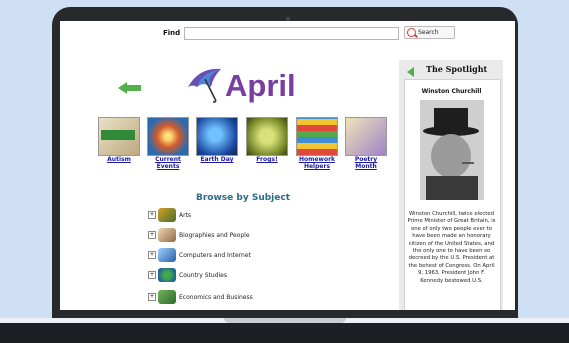 This screenshot has width=569, height=343. Describe the element at coordinates (451, 91) in the screenshot. I see `spotlight-name: Winston Churchill` at that location.